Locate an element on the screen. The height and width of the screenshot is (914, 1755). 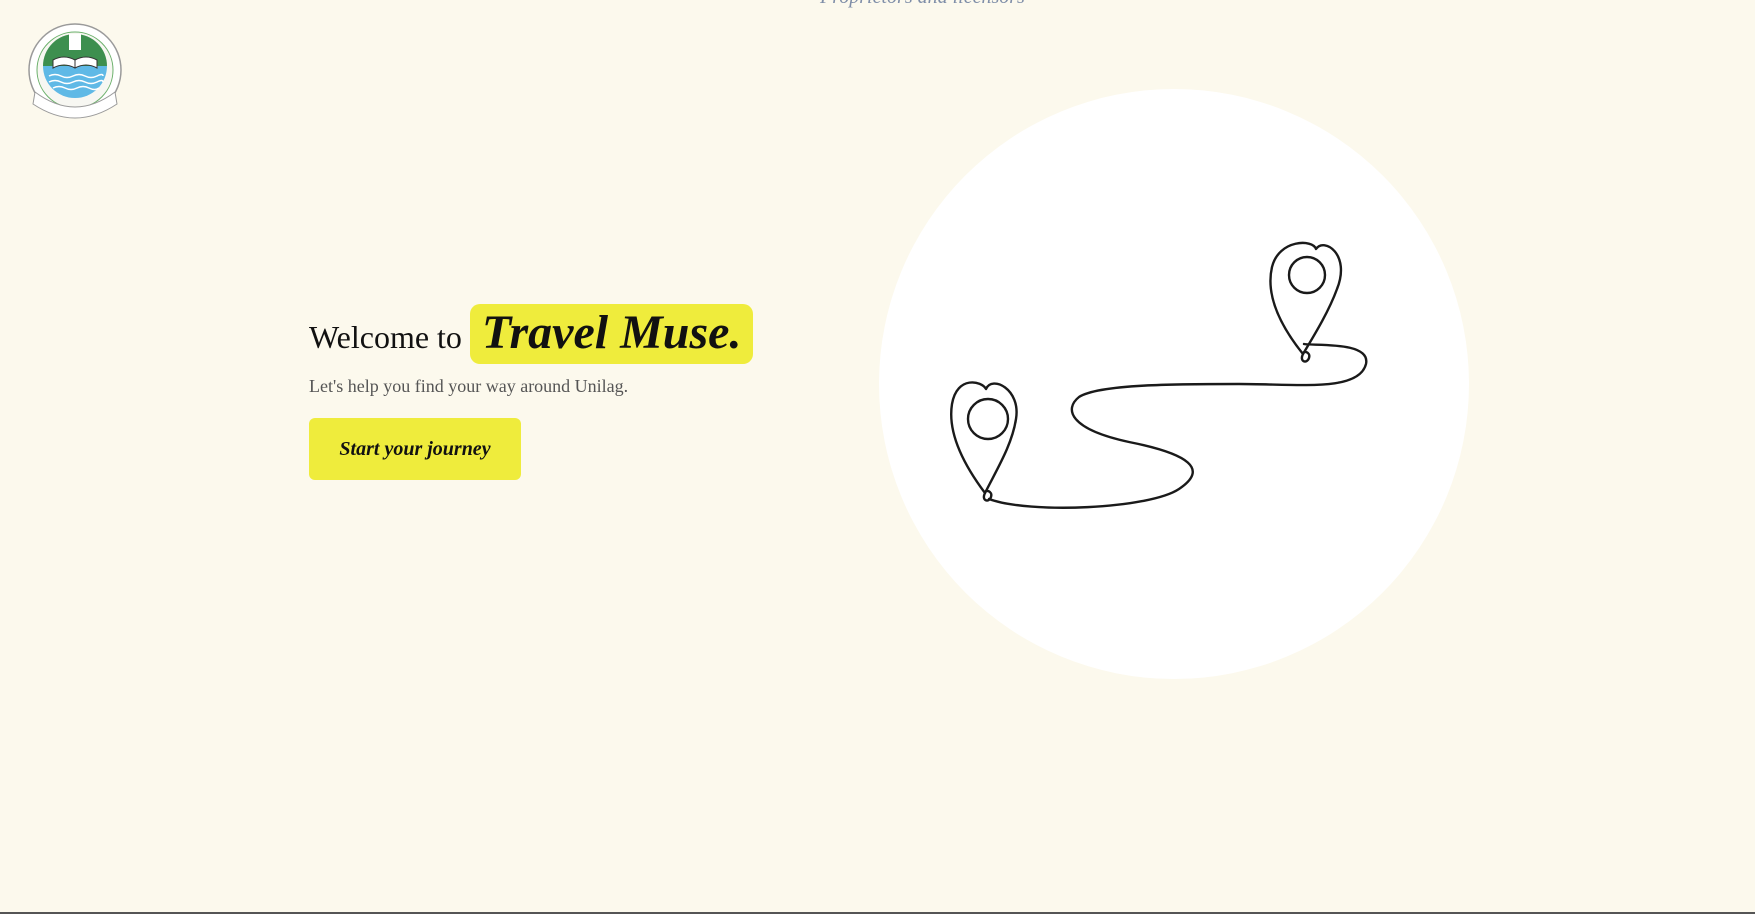
brand-name: Travel Muse. is located at coordinates (611, 334).